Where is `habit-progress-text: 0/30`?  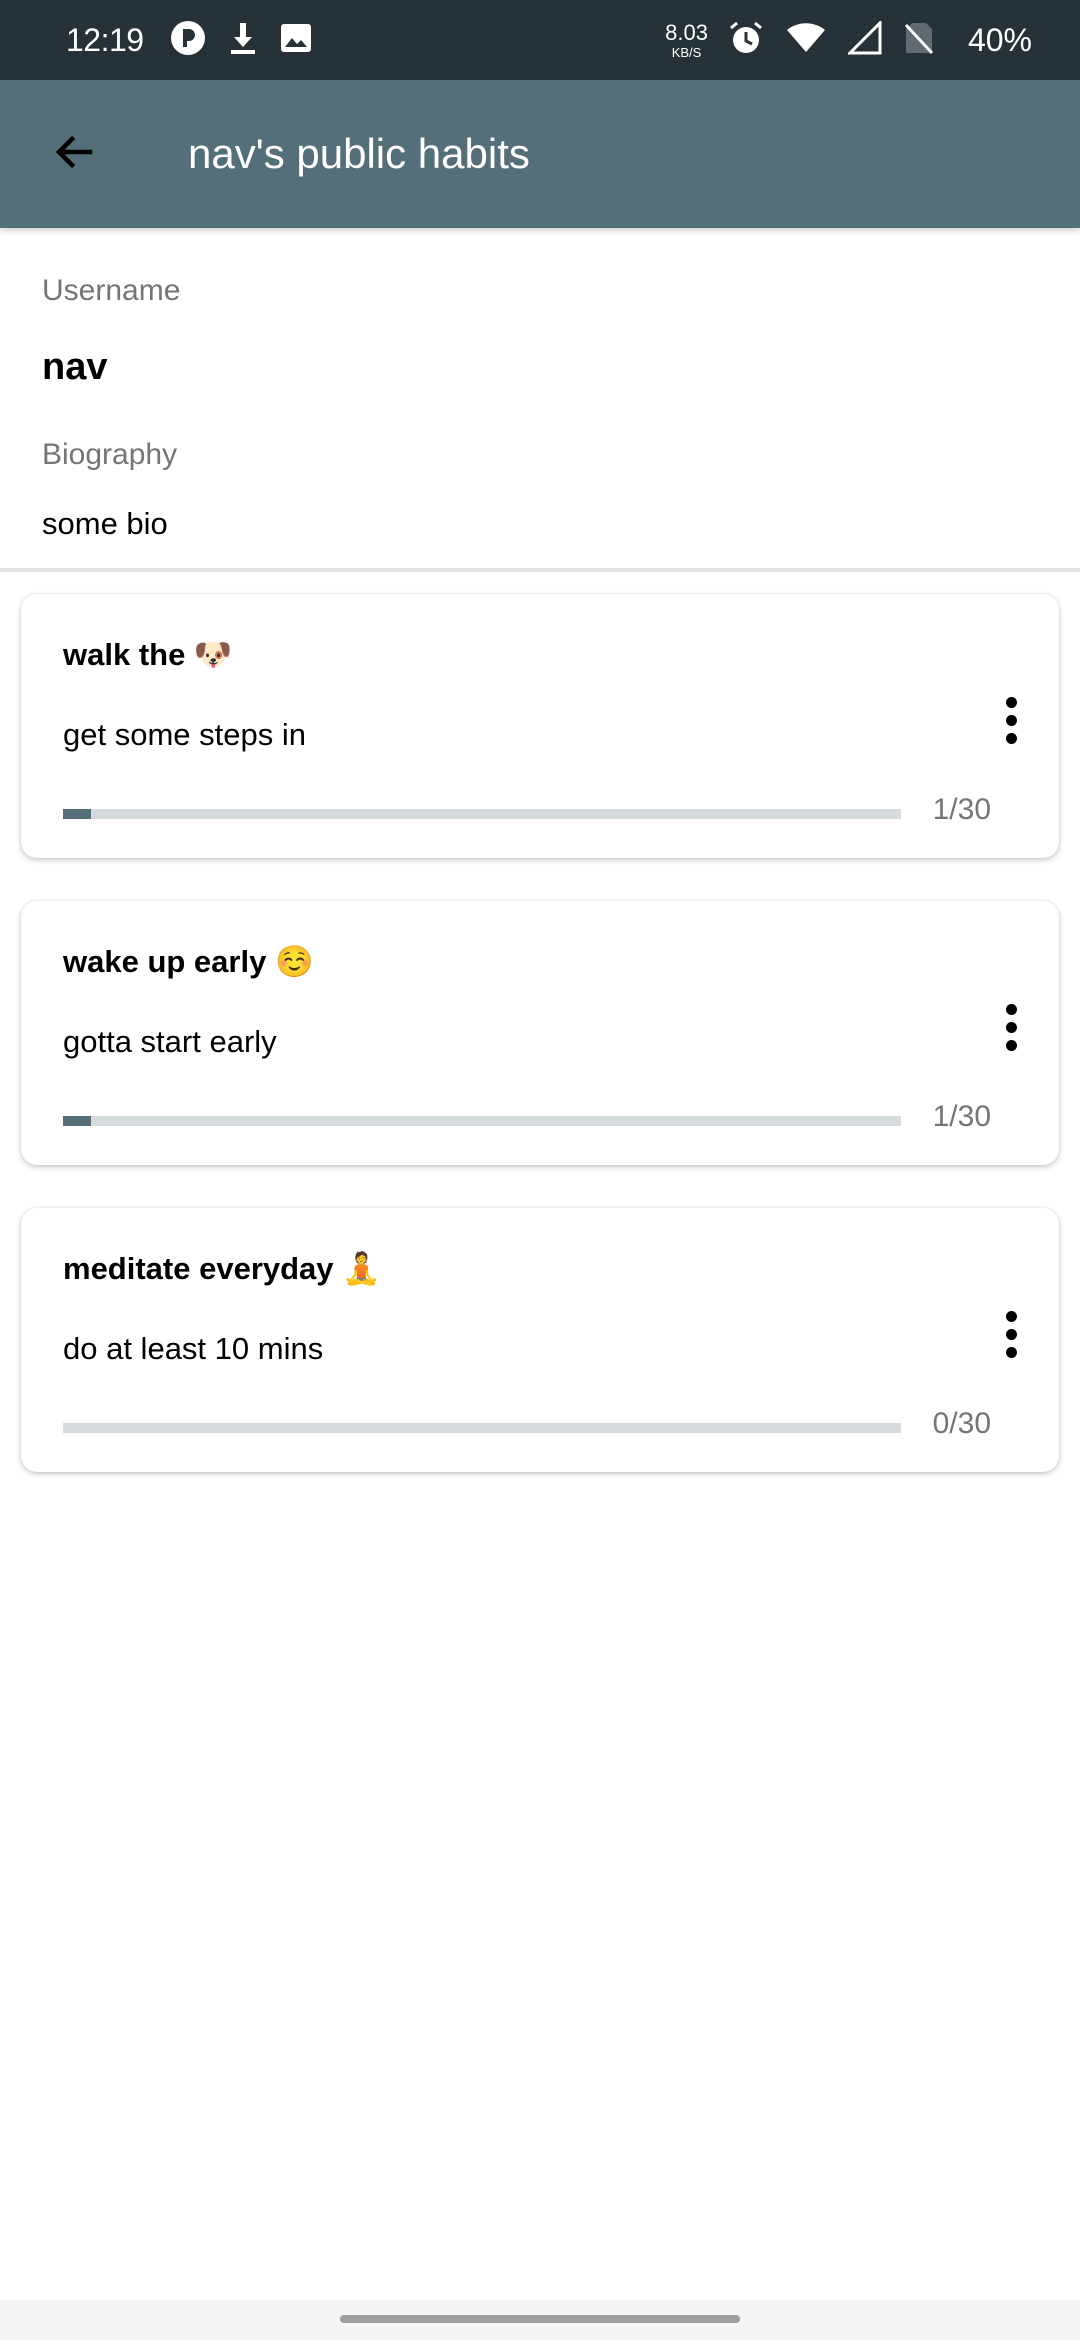 habit-progress-text: 0/30 is located at coordinates (961, 1423).